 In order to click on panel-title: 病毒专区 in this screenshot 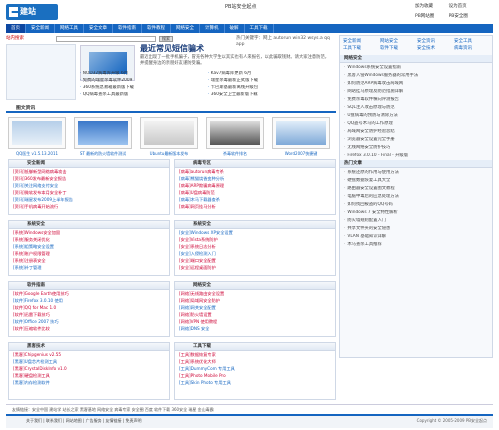, I will do `click(255, 164)`.